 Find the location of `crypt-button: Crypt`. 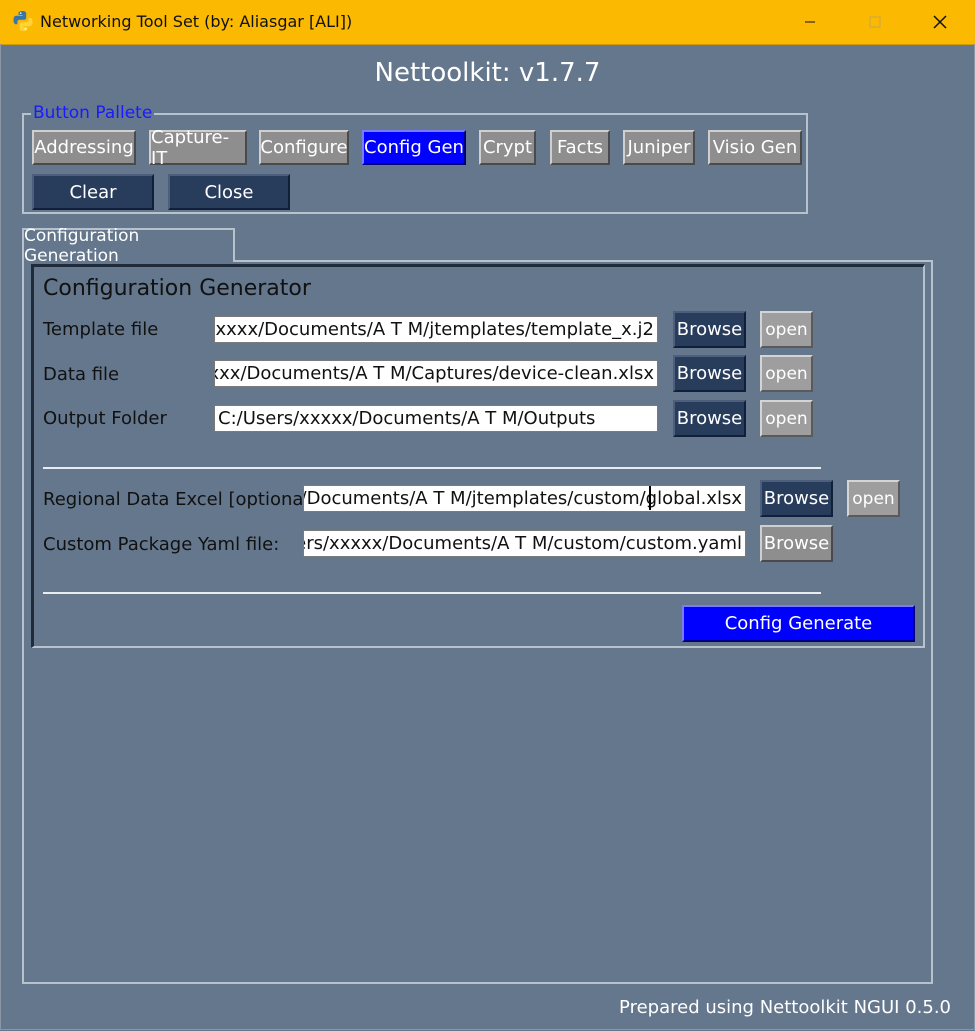

crypt-button: Crypt is located at coordinates (507, 147).